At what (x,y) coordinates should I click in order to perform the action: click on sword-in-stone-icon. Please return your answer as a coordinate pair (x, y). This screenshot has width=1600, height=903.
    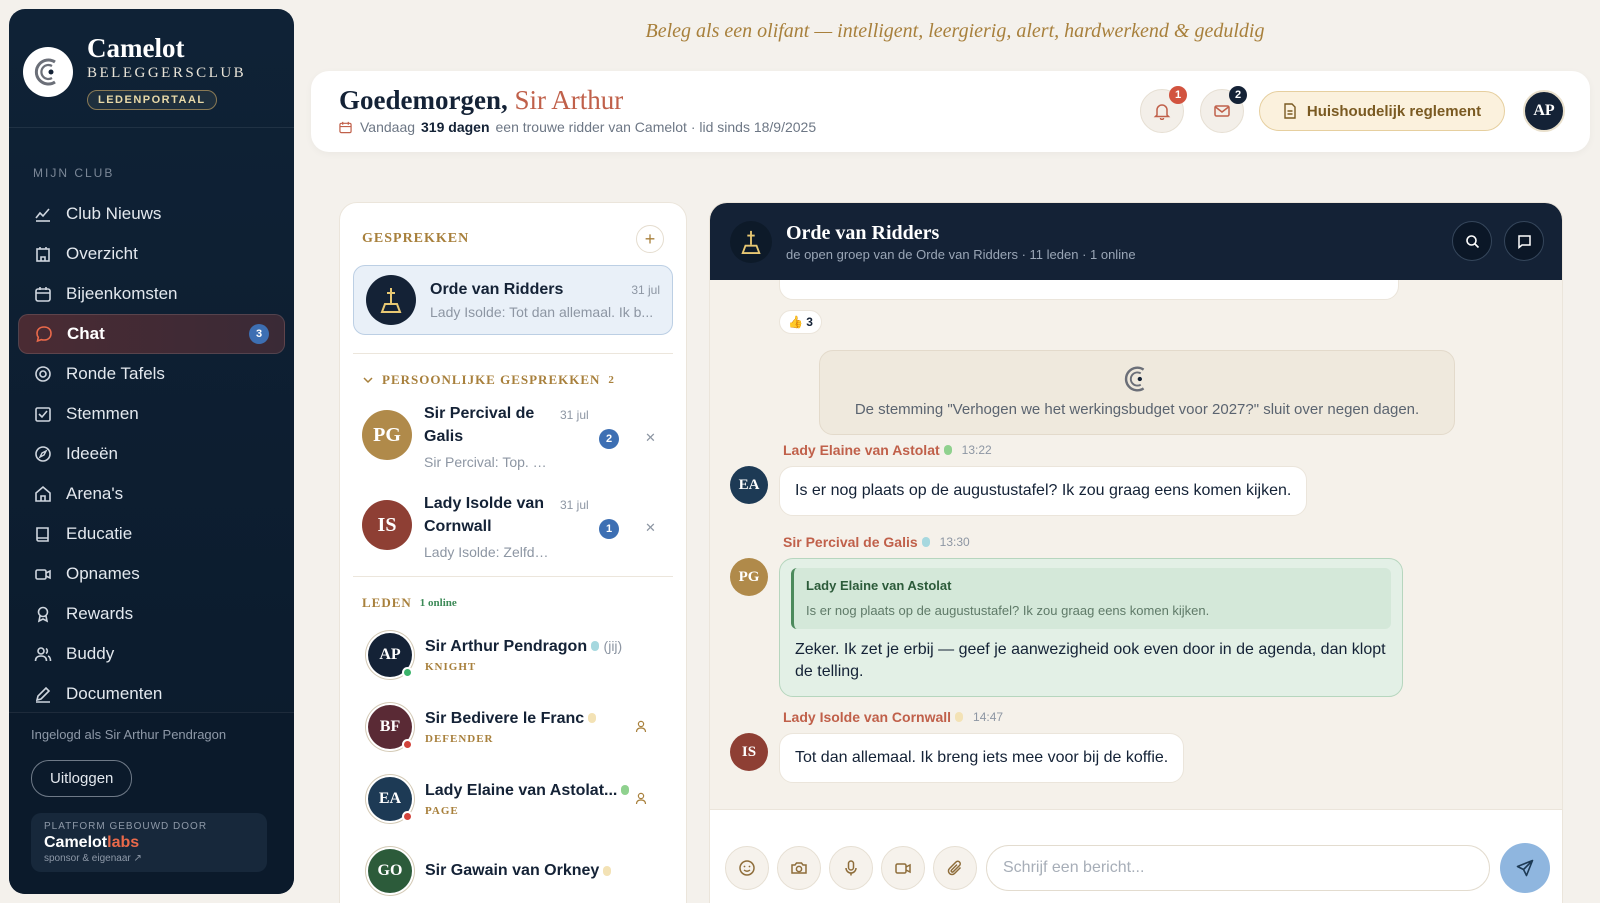
    Looking at the image, I should click on (751, 241).